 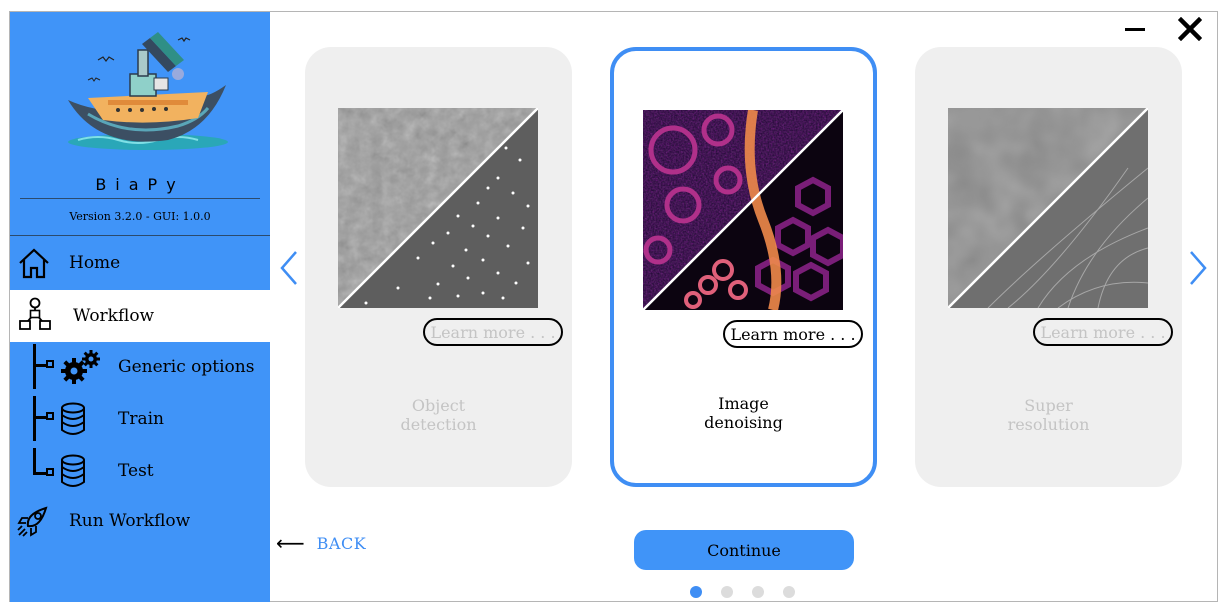 I want to click on sidebar-item-label: Train, so click(x=141, y=419).